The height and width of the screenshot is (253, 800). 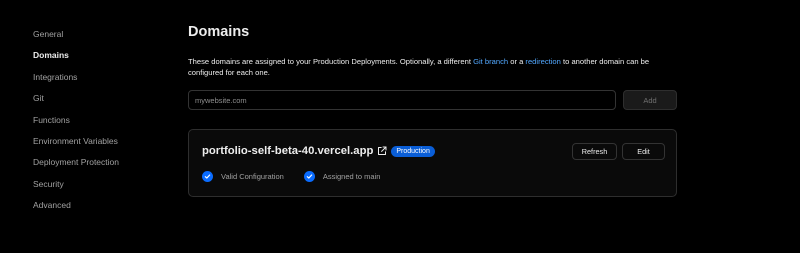 I want to click on git-branch-link: Git branch, so click(x=490, y=61).